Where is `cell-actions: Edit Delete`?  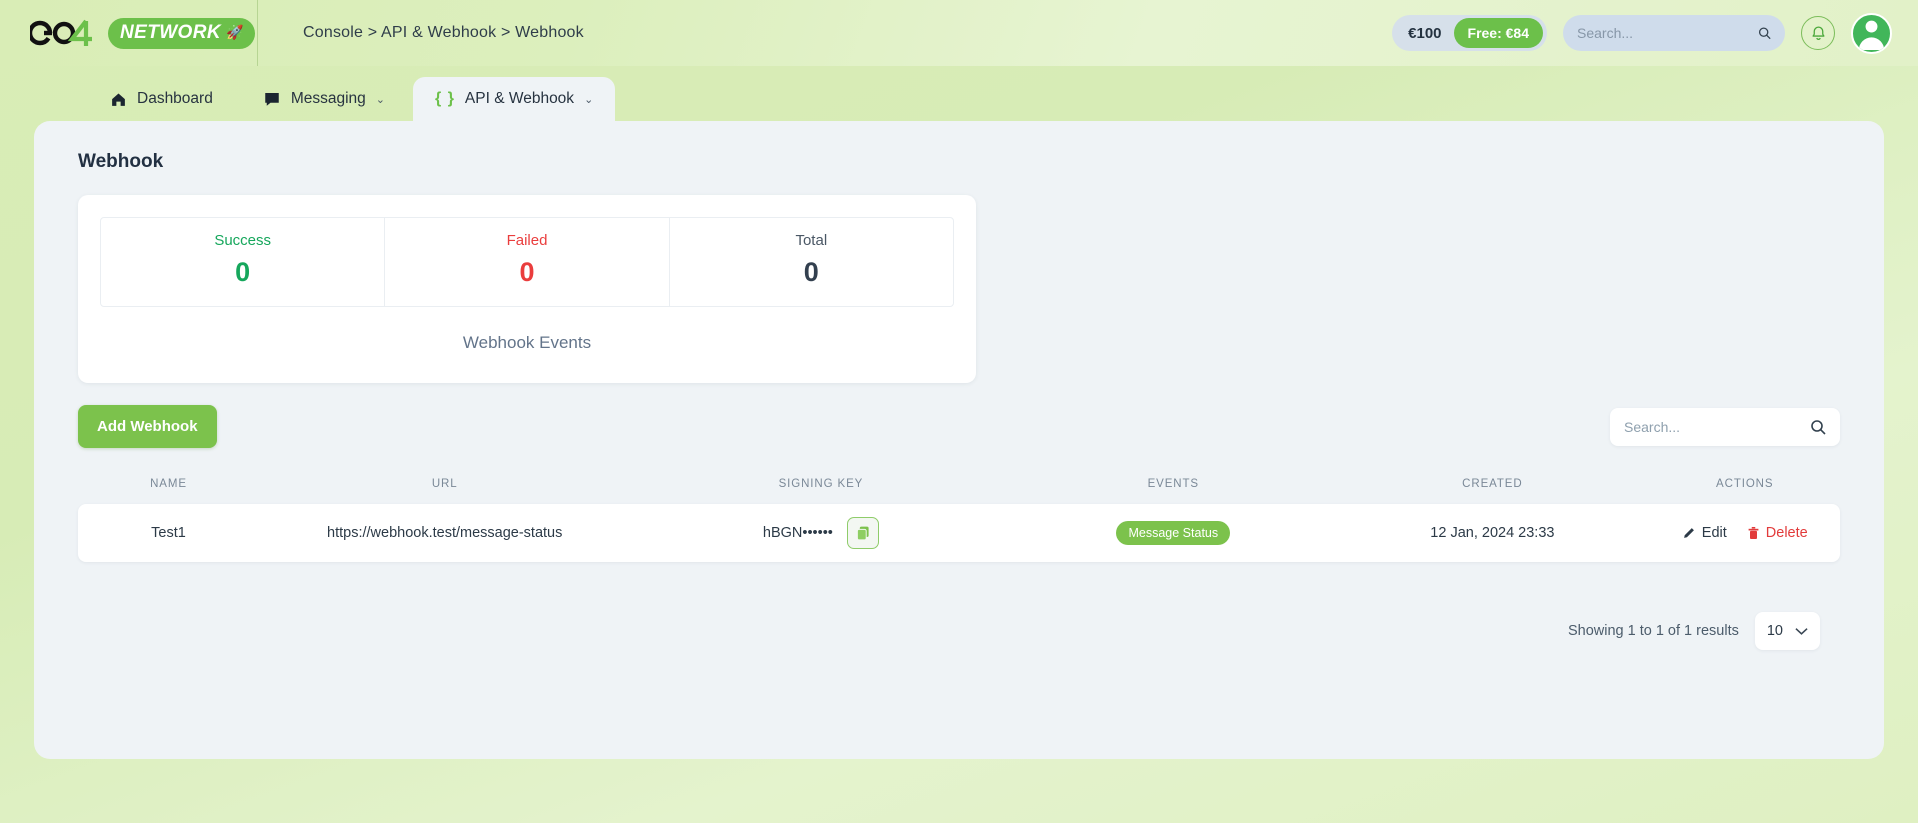 cell-actions: Edit Delete is located at coordinates (1745, 533).